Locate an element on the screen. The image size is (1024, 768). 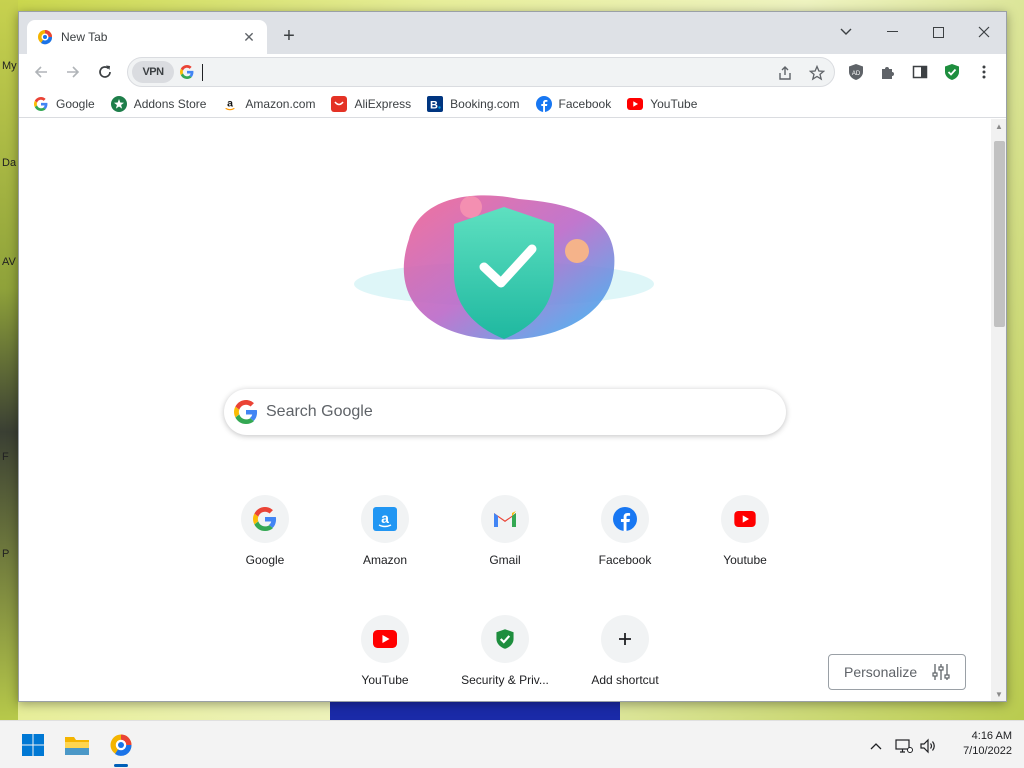
desktop-icon-label: My is located at coordinates (10, 66).